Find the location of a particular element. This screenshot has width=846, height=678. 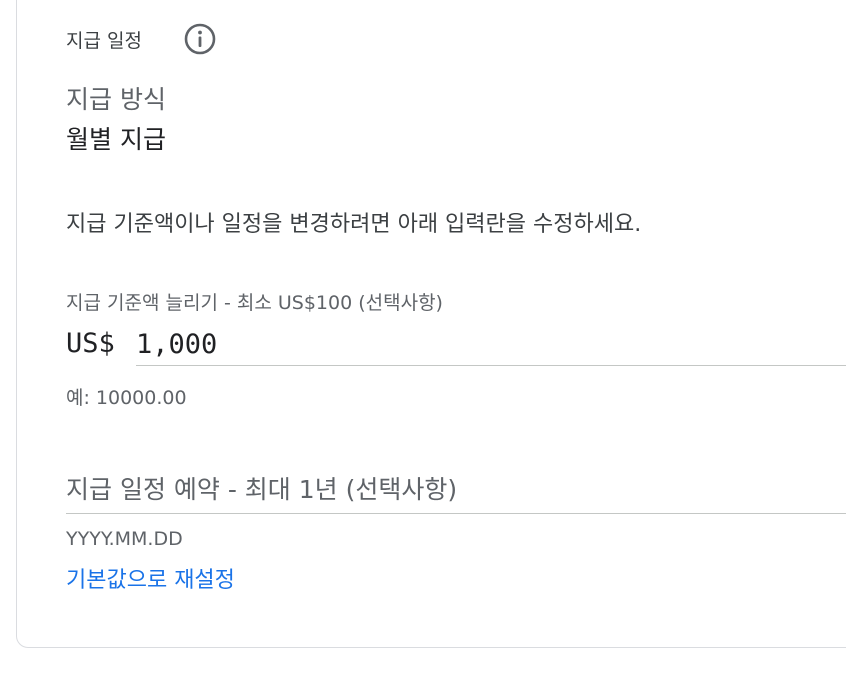

help-text: 지급 기준액이나 일정을 변경하려면 아래 입력란을 수정하세요. is located at coordinates (354, 224).